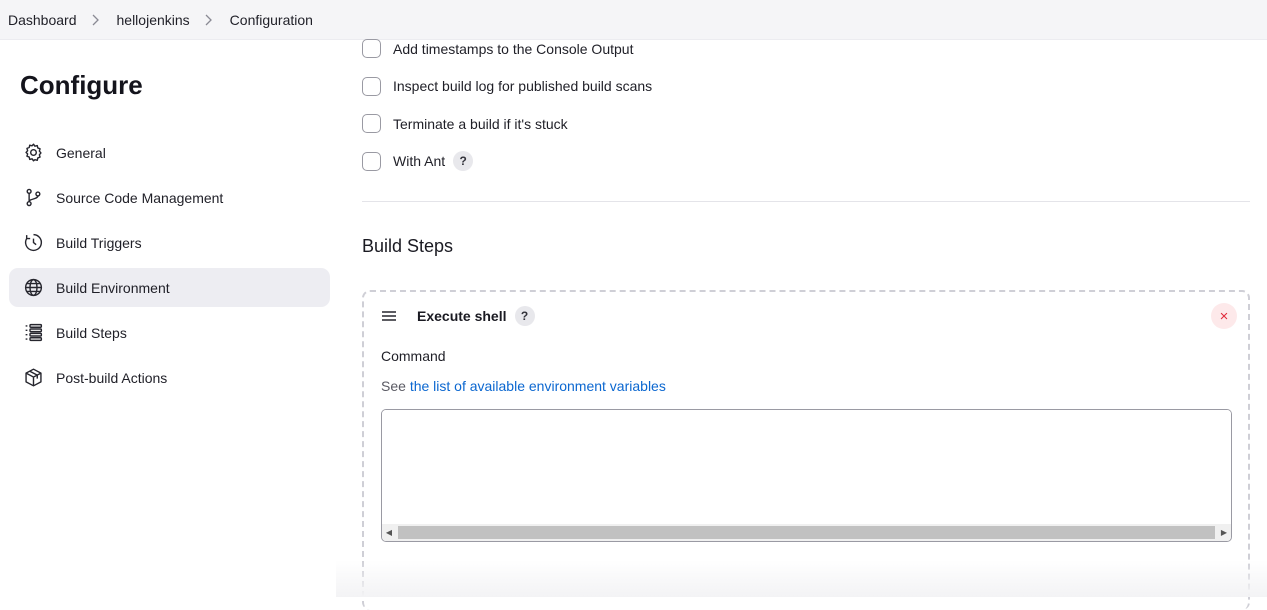  What do you see at coordinates (42, 20) in the screenshot?
I see `breadcrumb-dashboard: Dashboard` at bounding box center [42, 20].